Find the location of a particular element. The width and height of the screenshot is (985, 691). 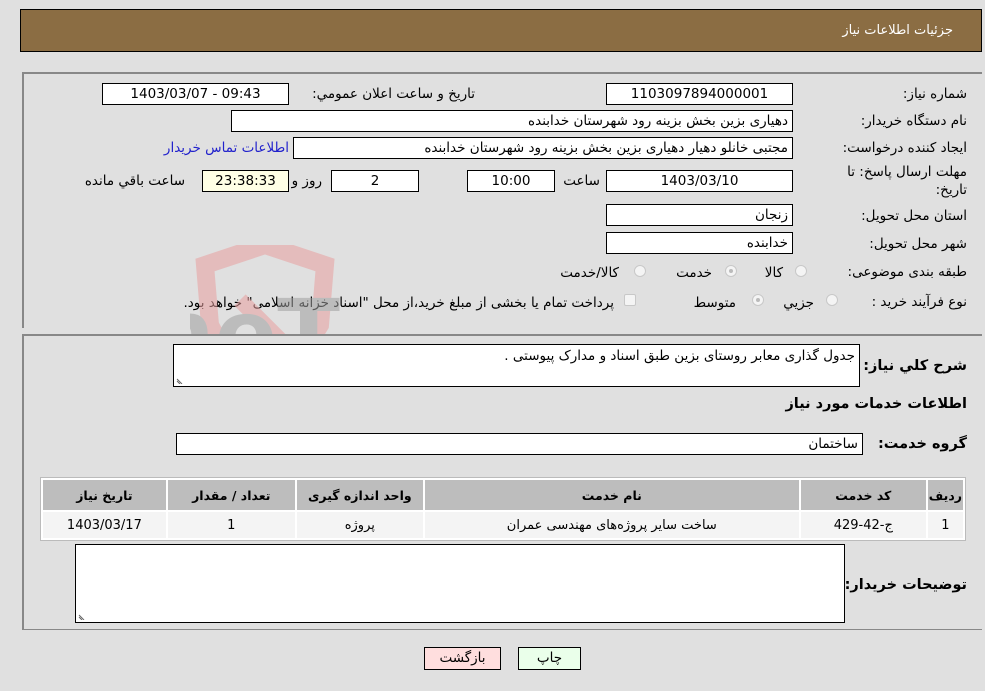

purchase-type-radio-minor is located at coordinates (832, 300).